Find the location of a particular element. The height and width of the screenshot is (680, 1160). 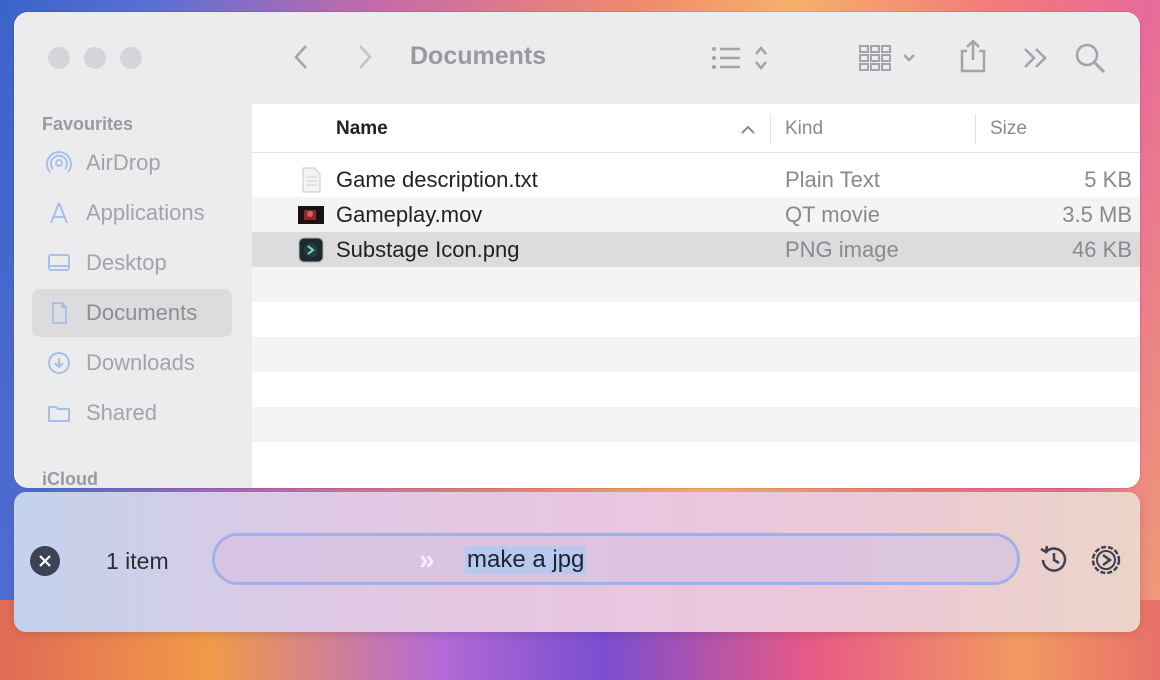

command-text: make a jpg is located at coordinates (526, 560).